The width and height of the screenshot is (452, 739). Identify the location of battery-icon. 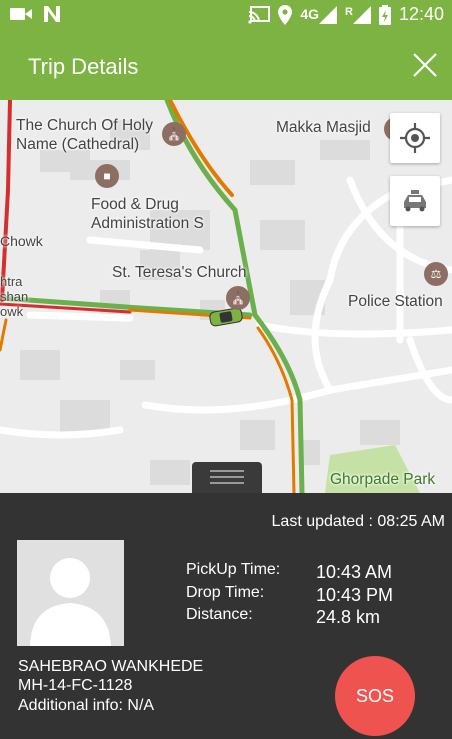
(384, 14).